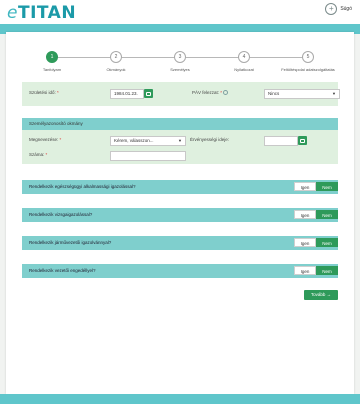 This screenshot has width=360, height=404. I want to click on doc-number-label-text: Száma:, so click(37, 154).